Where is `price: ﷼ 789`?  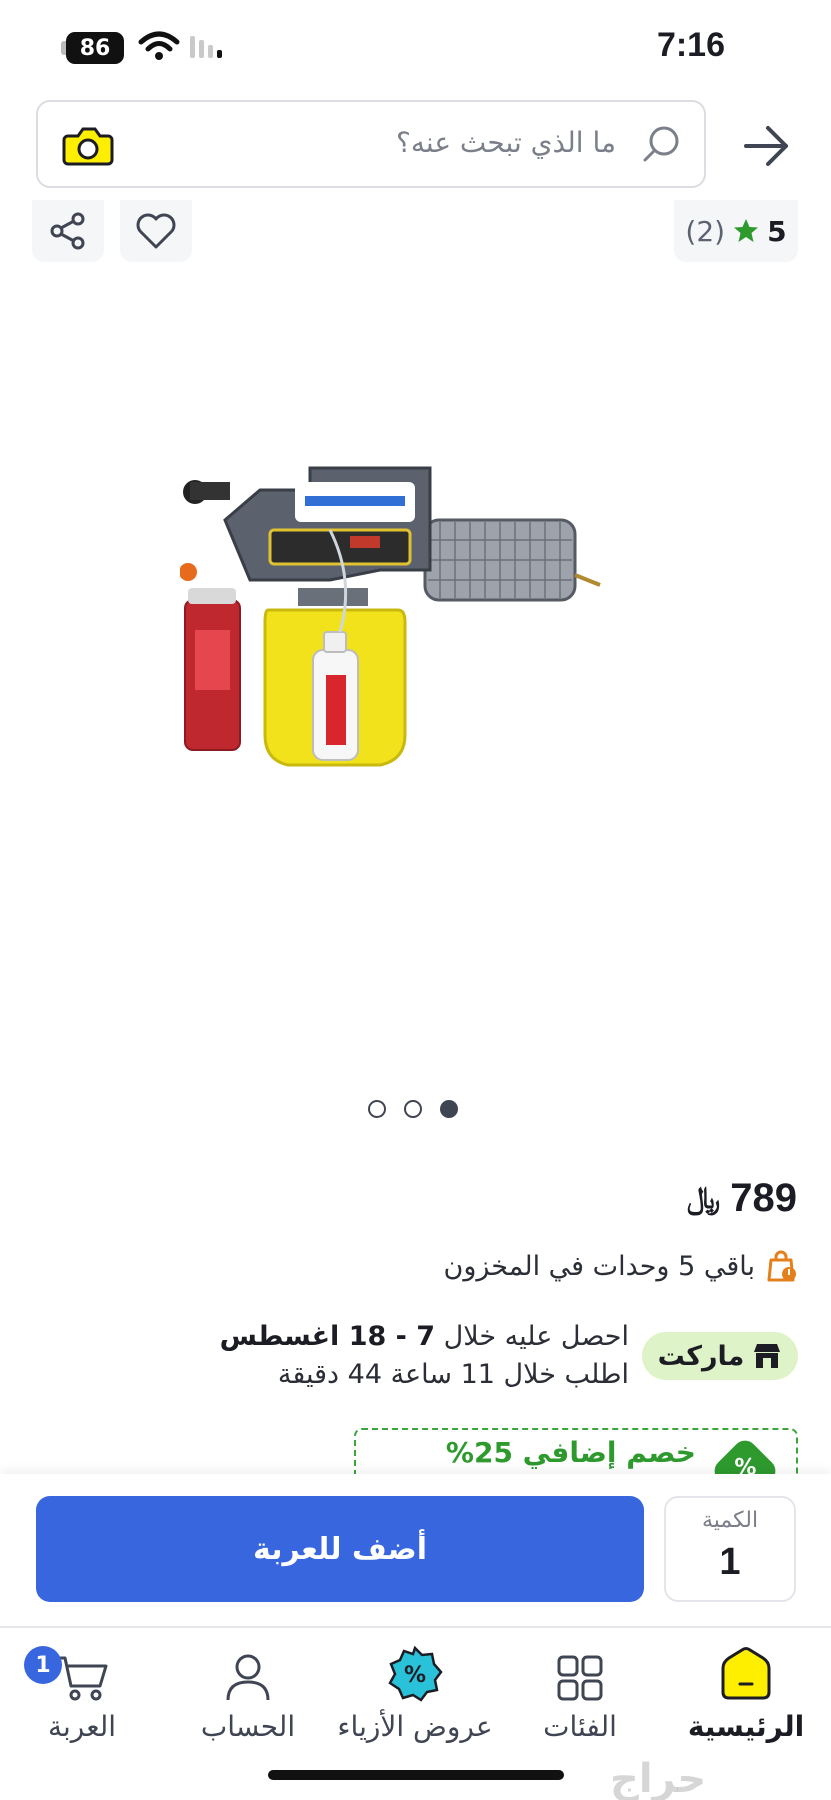 price: ﷼ 789 is located at coordinates (742, 1198).